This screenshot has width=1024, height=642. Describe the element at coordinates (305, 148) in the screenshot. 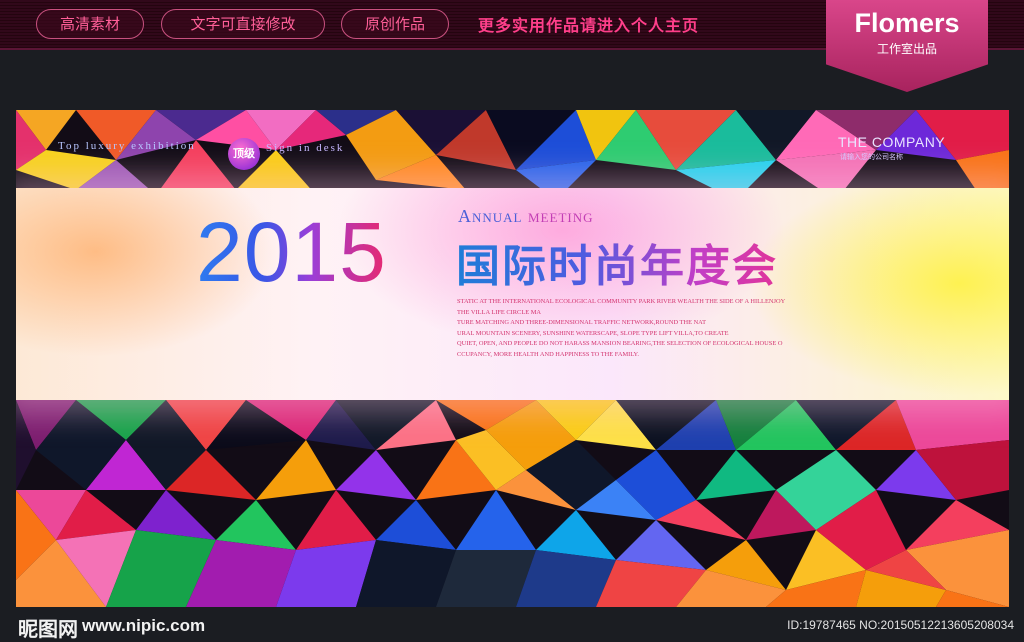

I see `sign-in-tagline: Sign in desk` at that location.